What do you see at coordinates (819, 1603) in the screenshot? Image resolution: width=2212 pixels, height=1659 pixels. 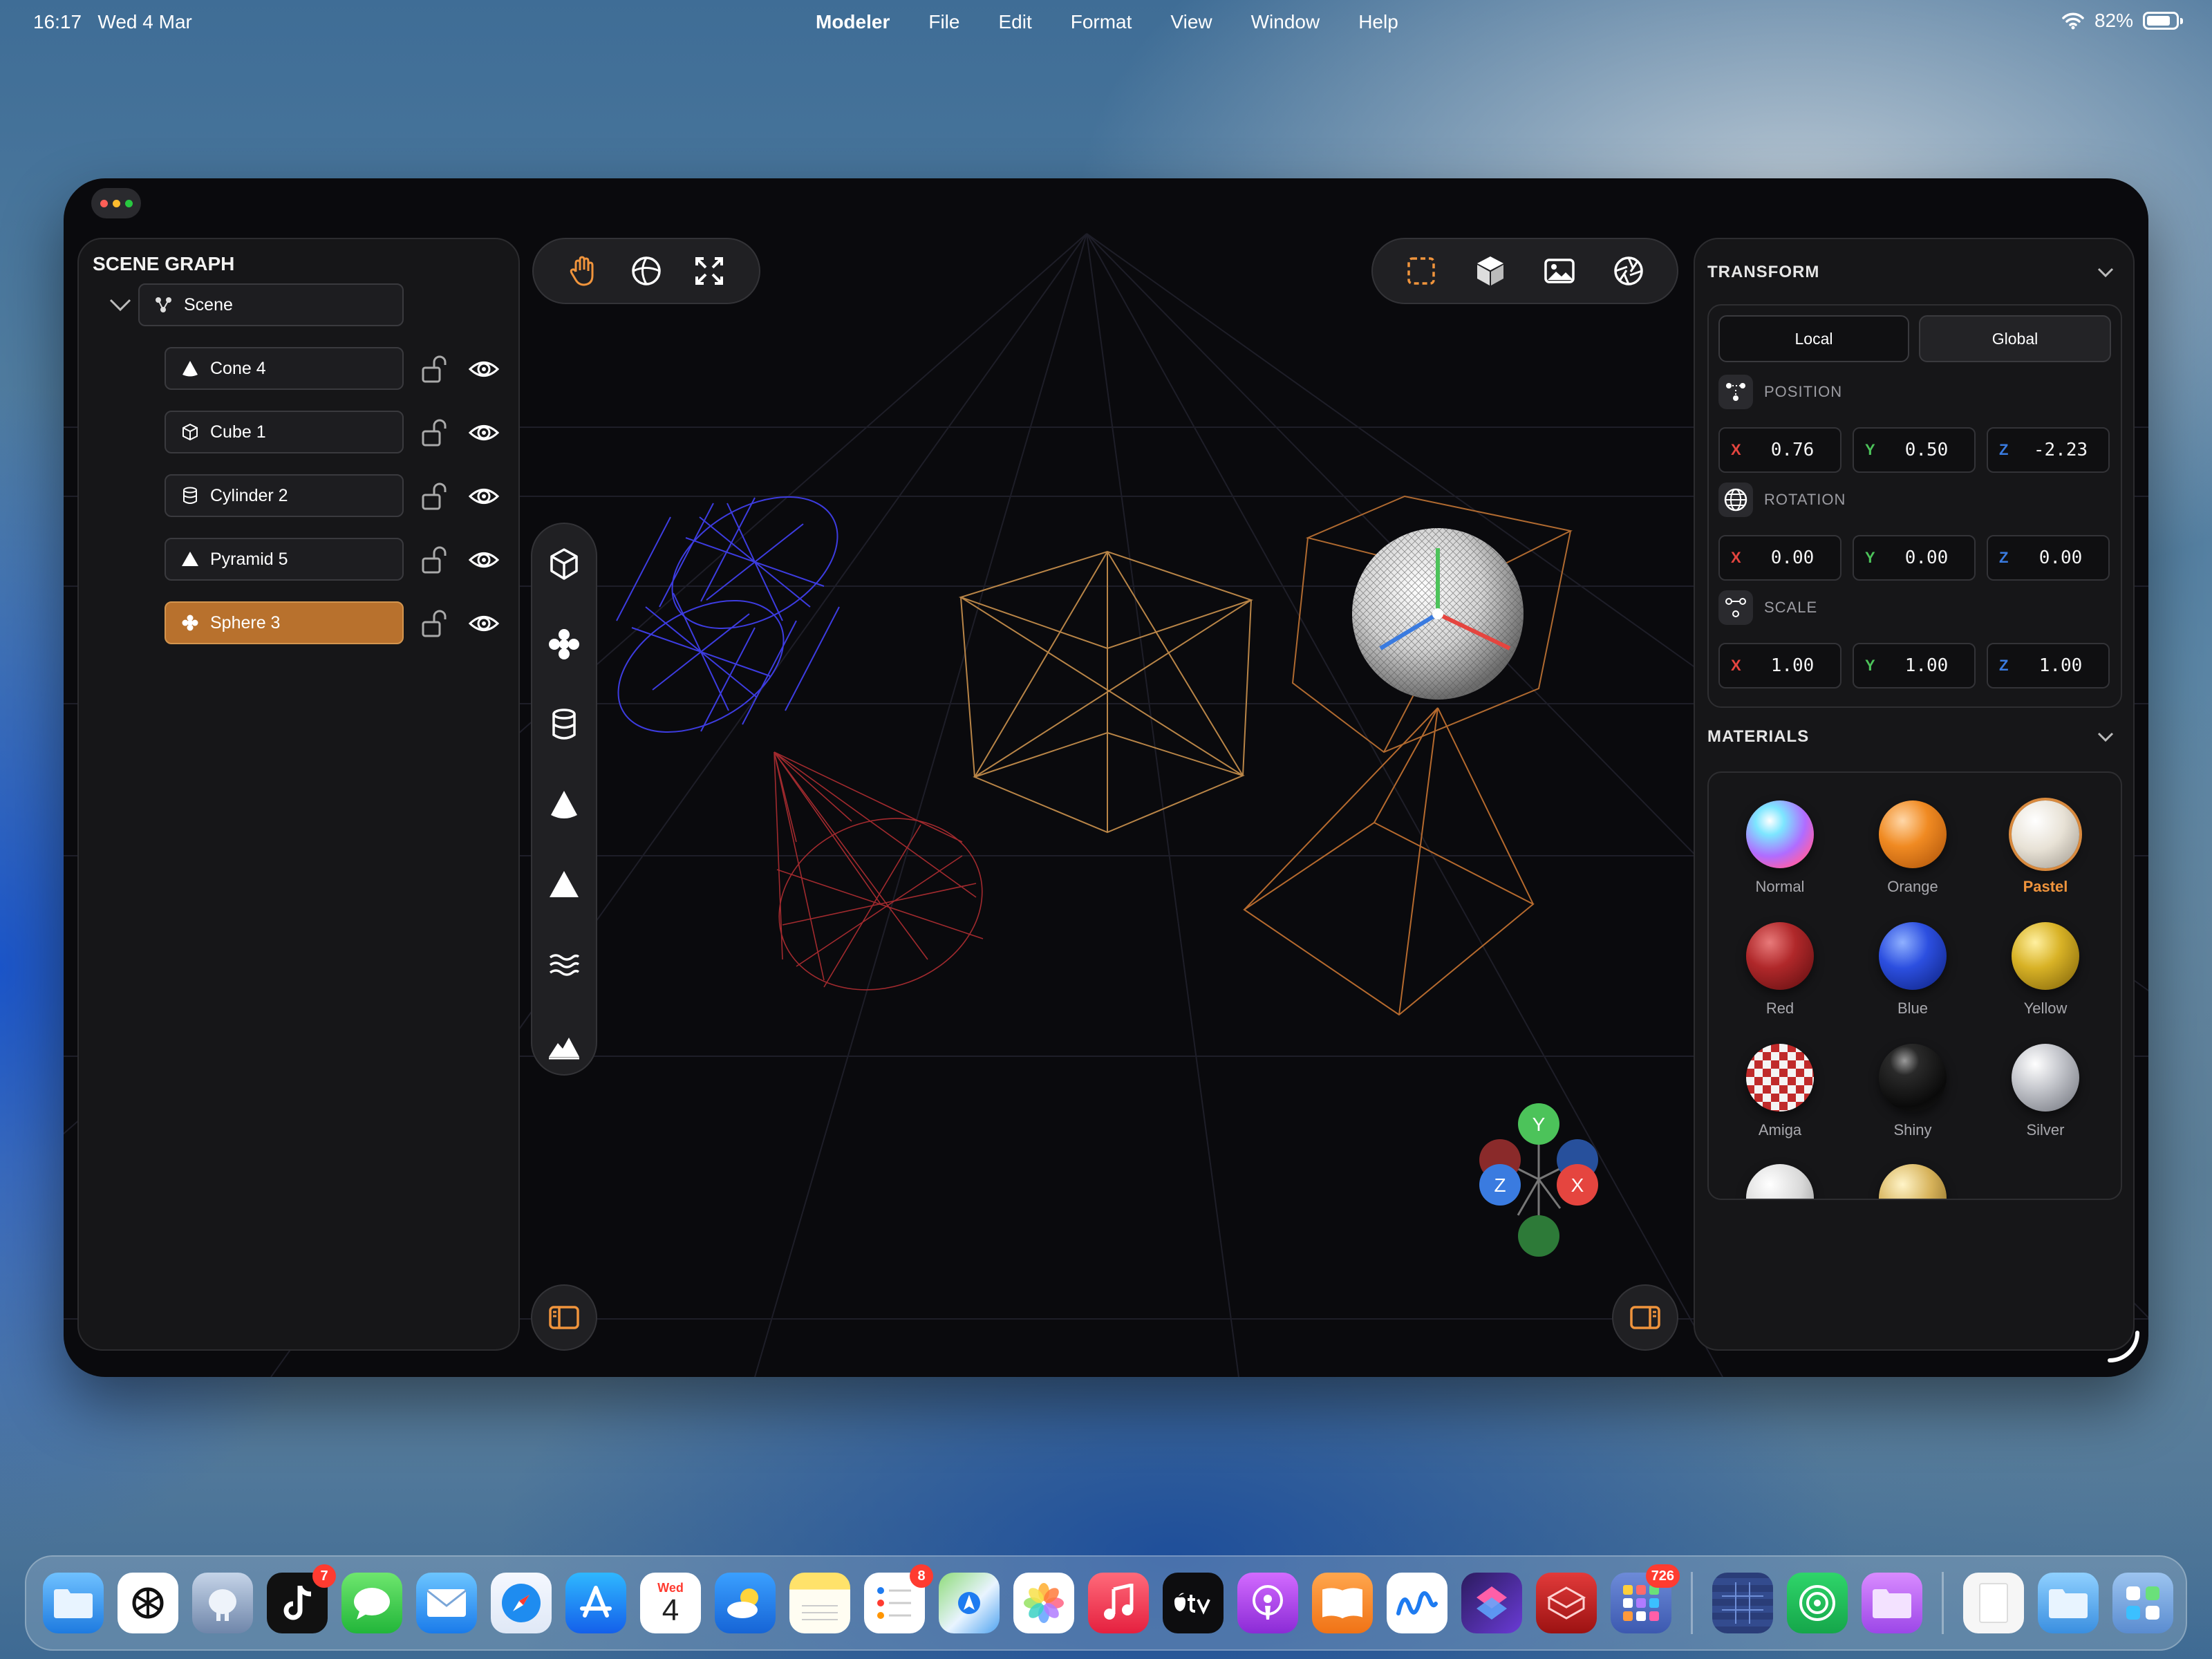 I see `notes-app-icon` at bounding box center [819, 1603].